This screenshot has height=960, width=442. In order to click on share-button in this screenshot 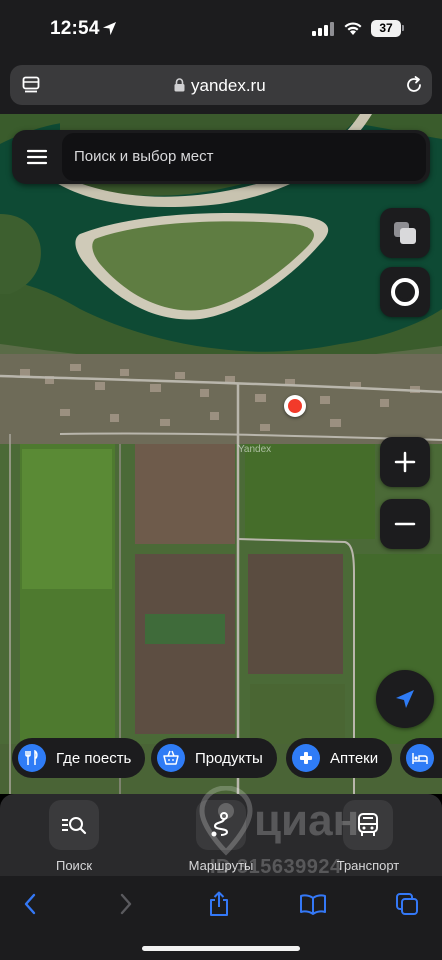, I will do `click(219, 904)`.